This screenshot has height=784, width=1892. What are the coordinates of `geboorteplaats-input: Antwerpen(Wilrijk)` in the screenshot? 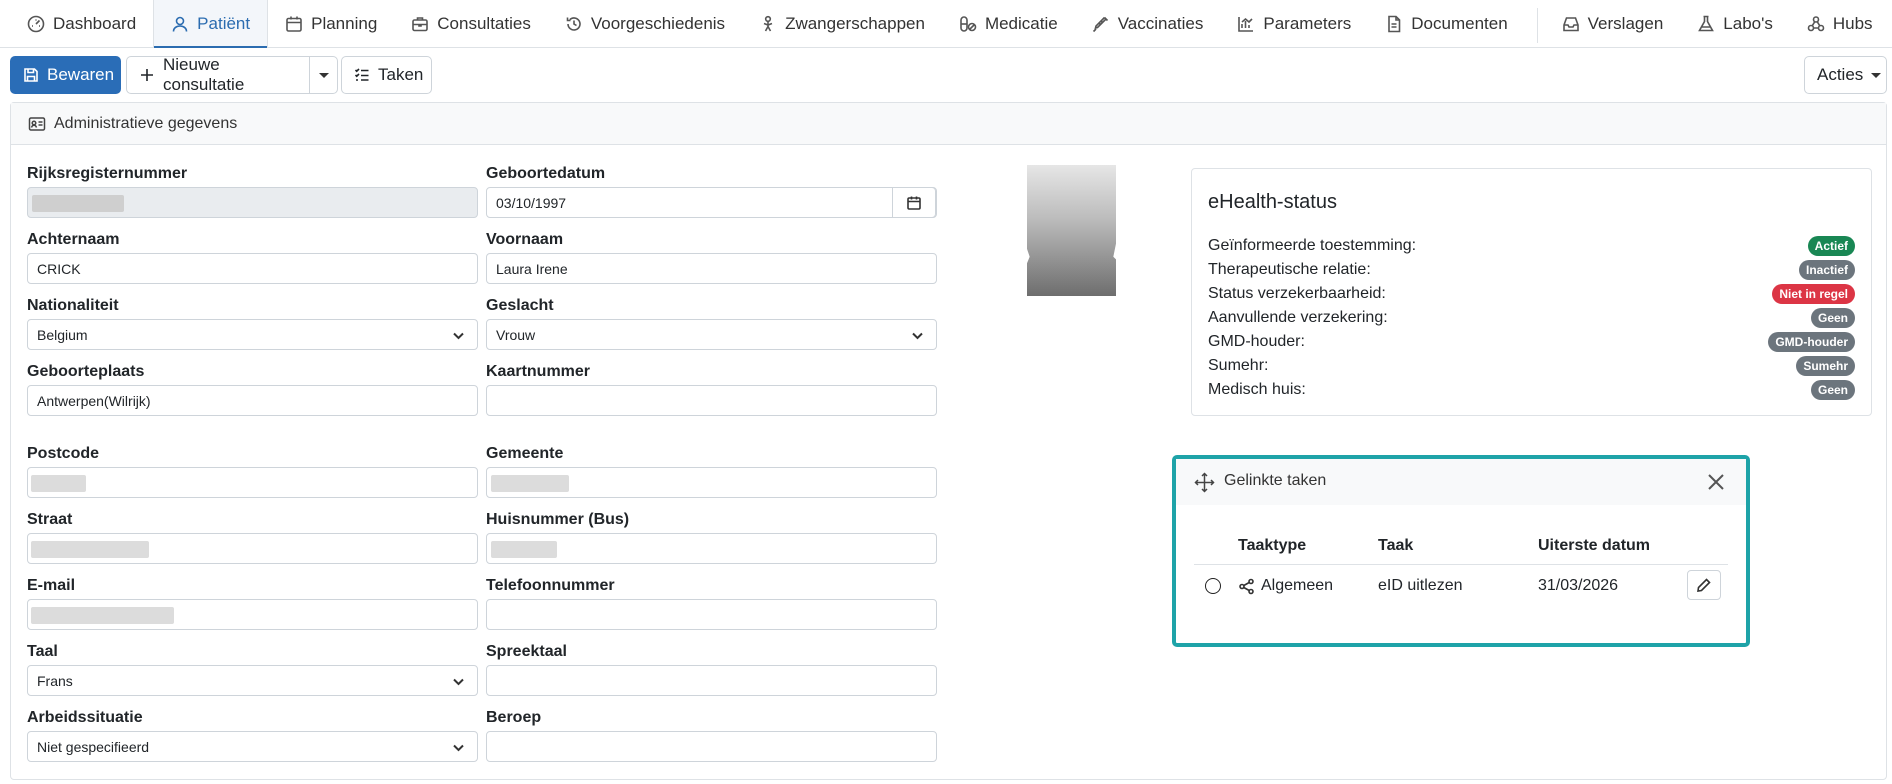 It's located at (252, 400).